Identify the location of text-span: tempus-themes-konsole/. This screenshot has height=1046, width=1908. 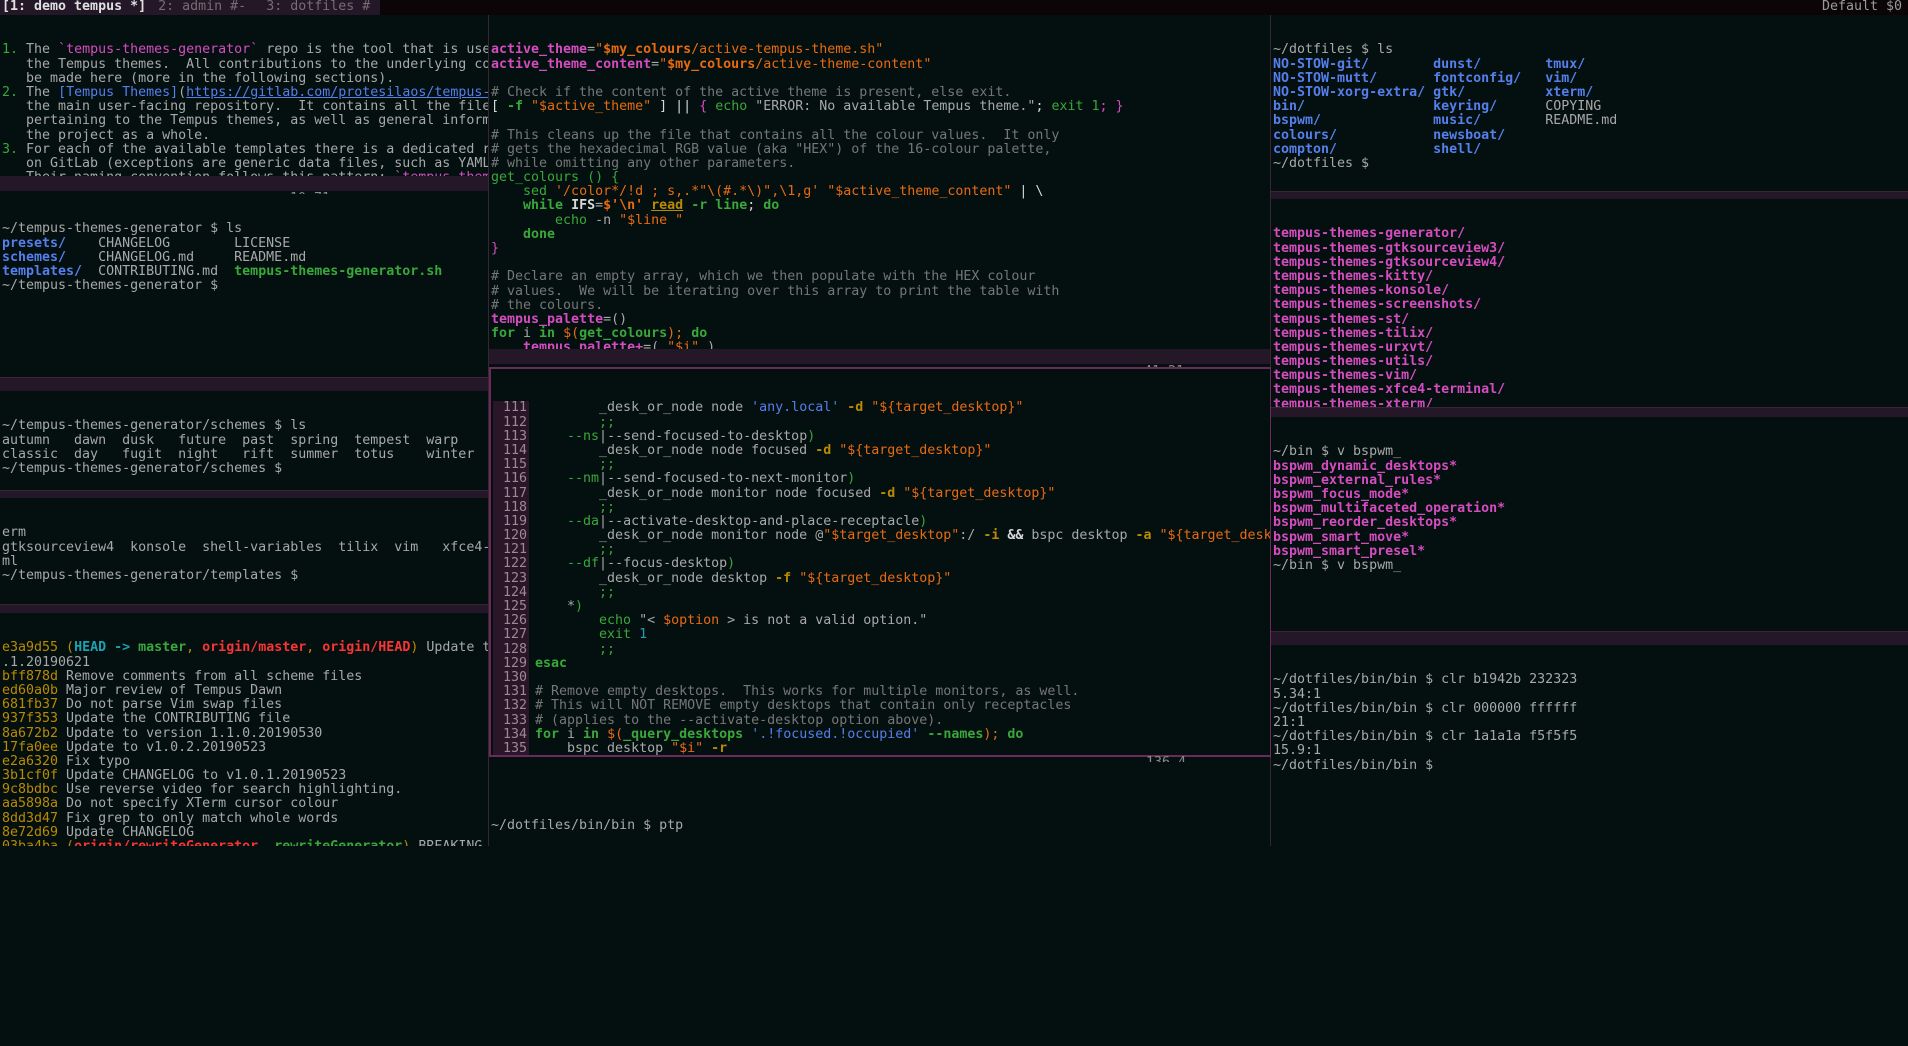
(1361, 291).